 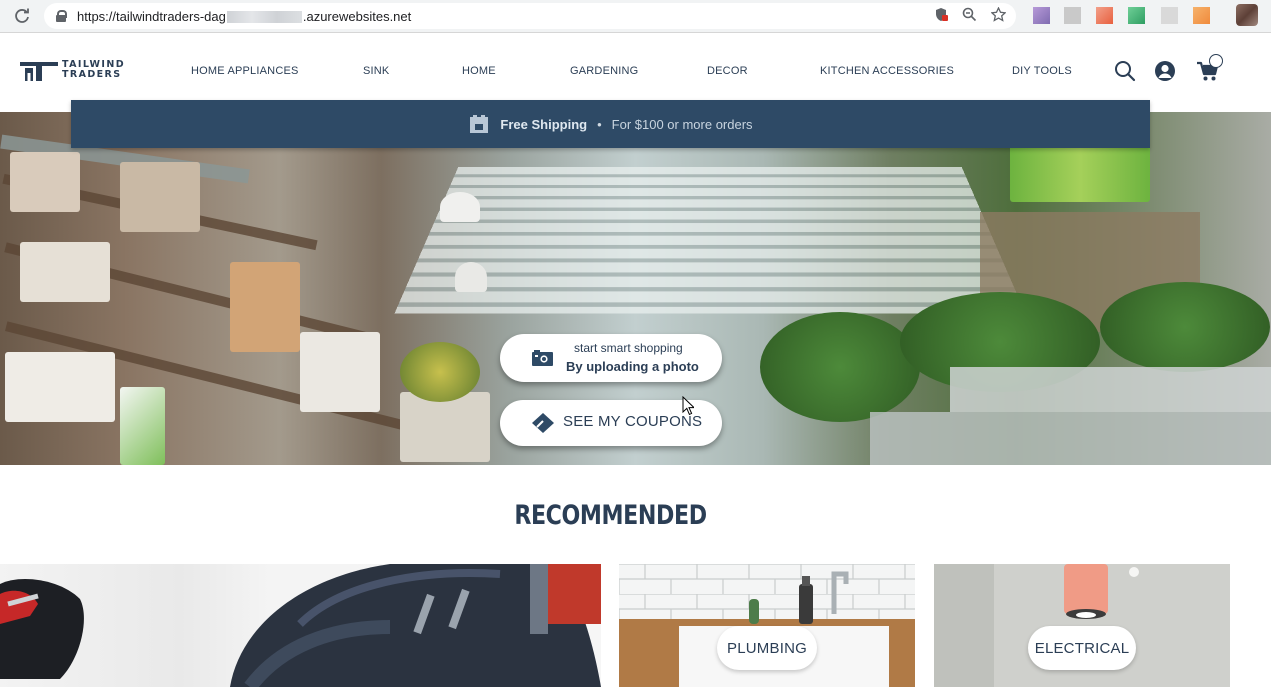 I want to click on logo-icon, so click(x=39, y=71).